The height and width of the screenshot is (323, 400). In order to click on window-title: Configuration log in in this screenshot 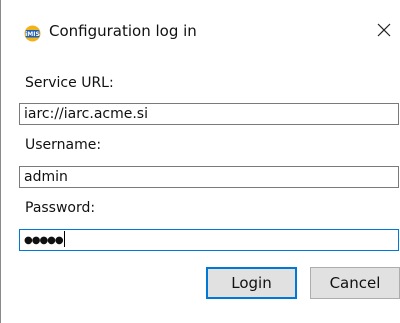, I will do `click(123, 31)`.